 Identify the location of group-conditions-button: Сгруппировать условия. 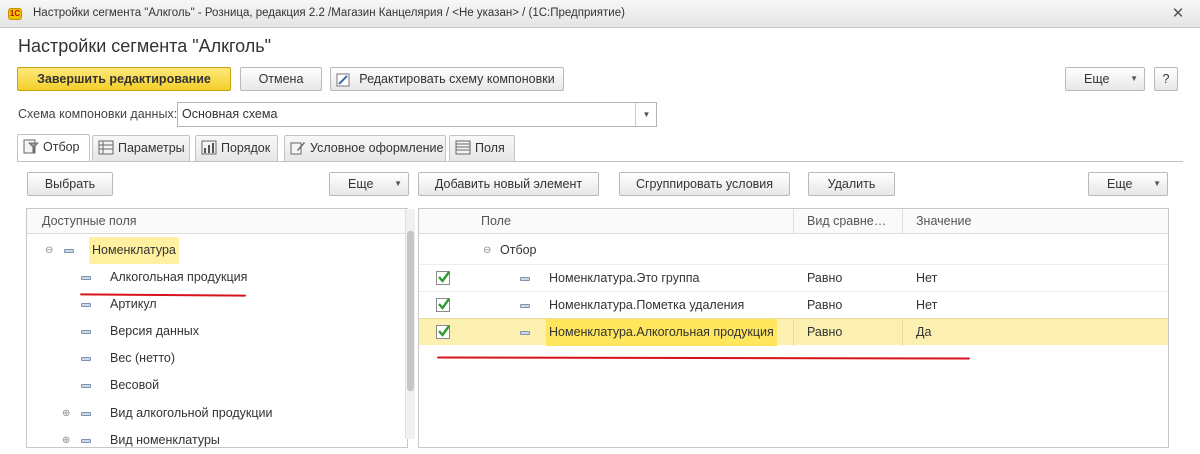
(704, 184).